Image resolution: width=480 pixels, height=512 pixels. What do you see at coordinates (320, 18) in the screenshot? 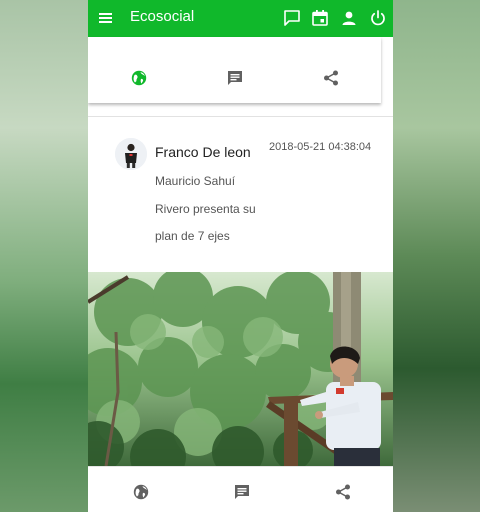
I see `calendar-icon` at bounding box center [320, 18].